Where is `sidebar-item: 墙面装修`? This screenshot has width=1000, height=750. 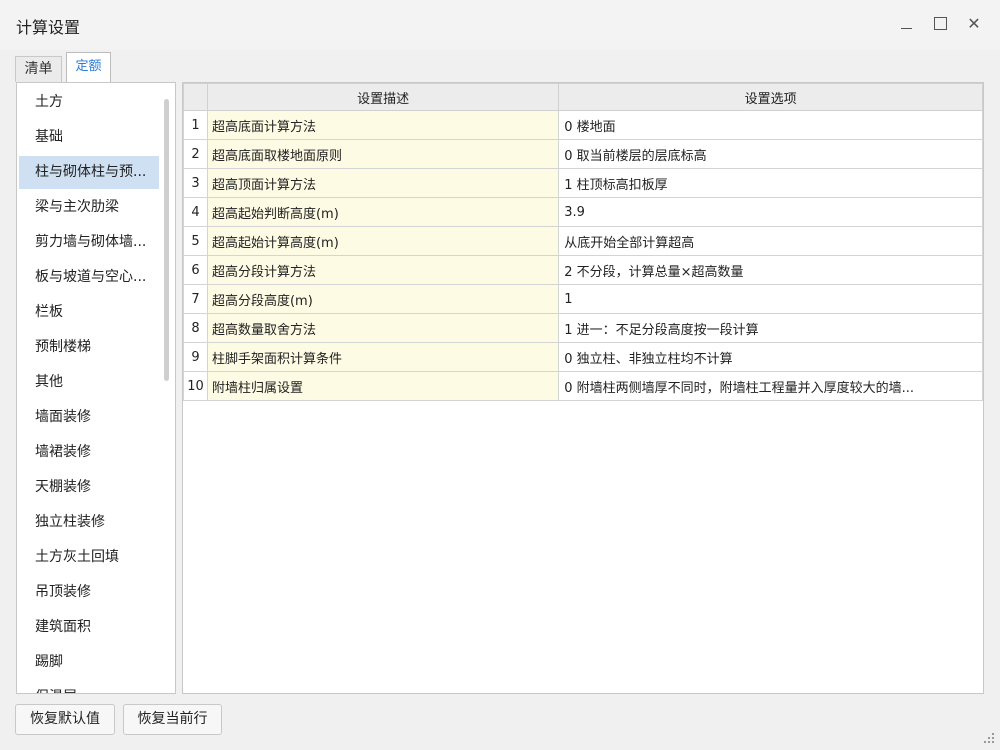 sidebar-item: 墙面装修 is located at coordinates (89, 417).